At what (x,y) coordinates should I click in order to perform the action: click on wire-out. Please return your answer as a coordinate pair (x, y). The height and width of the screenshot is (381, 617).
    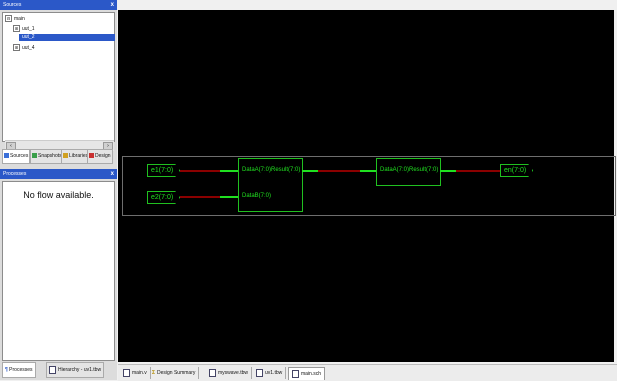
    Looking at the image, I should click on (478, 171).